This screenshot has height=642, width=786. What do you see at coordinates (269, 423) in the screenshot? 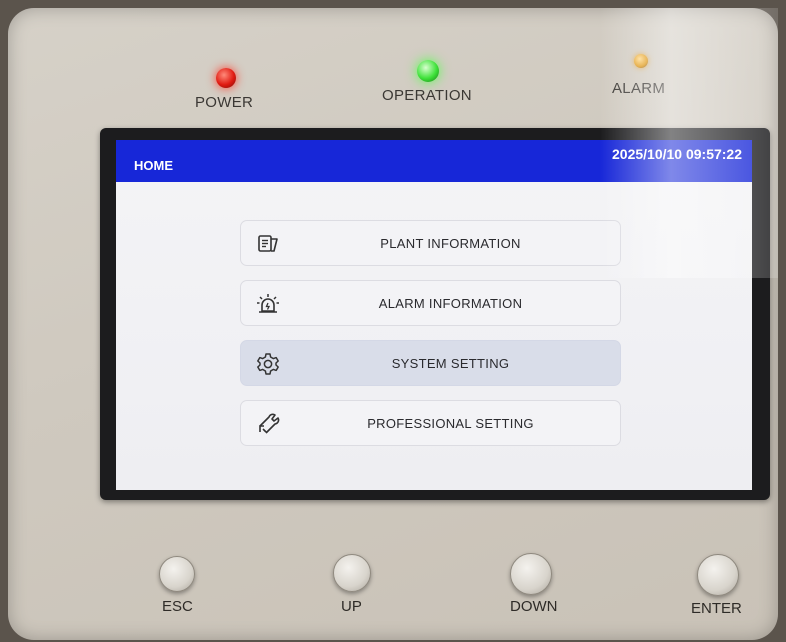
I see `tools-icon` at bounding box center [269, 423].